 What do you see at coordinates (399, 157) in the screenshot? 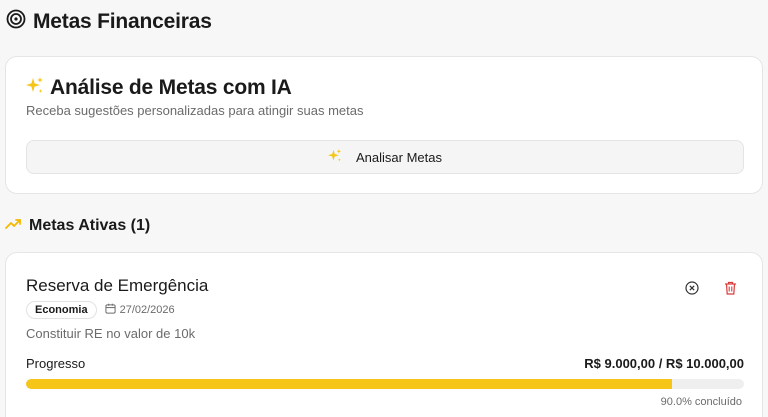
I see `analyze-goals-label: Analisar Metas` at bounding box center [399, 157].